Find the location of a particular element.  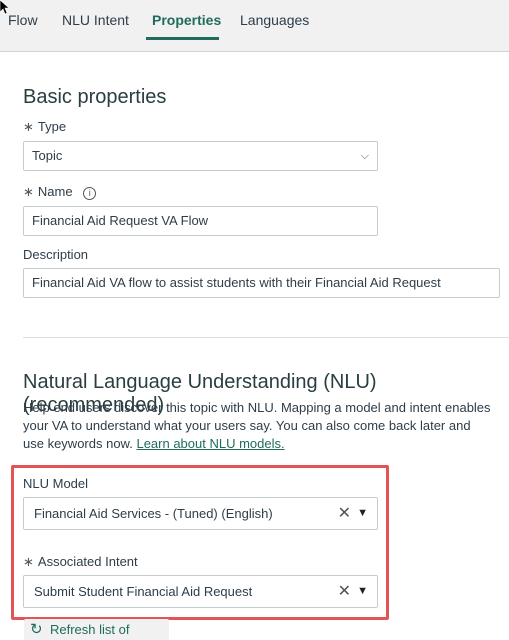

name-label: ∗ Name i is located at coordinates (60, 192).